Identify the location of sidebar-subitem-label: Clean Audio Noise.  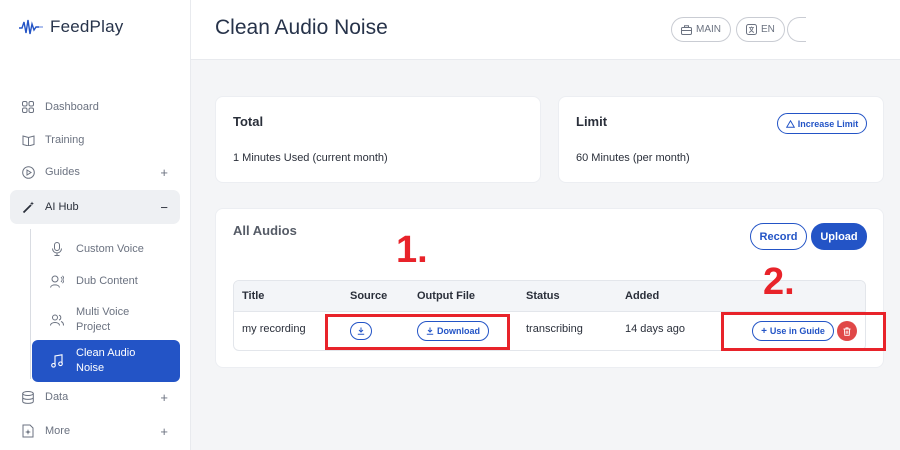
(106, 360).